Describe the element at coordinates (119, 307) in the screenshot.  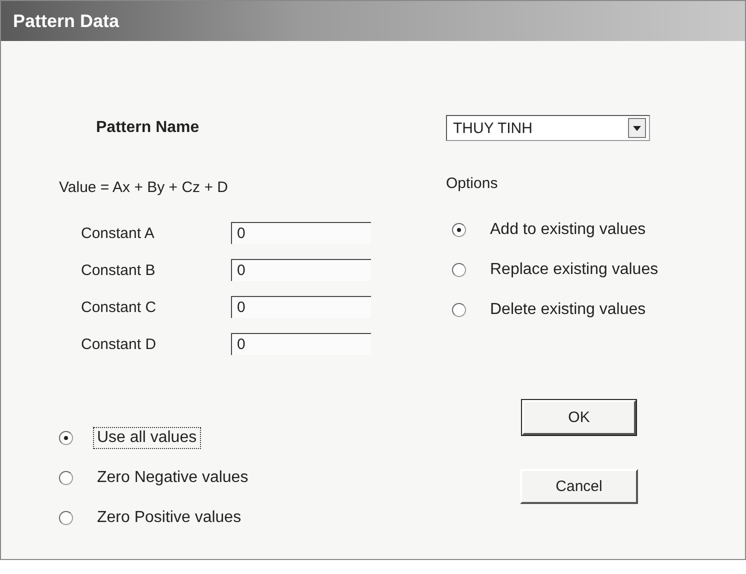
I see `constant-label: Constant C` at that location.